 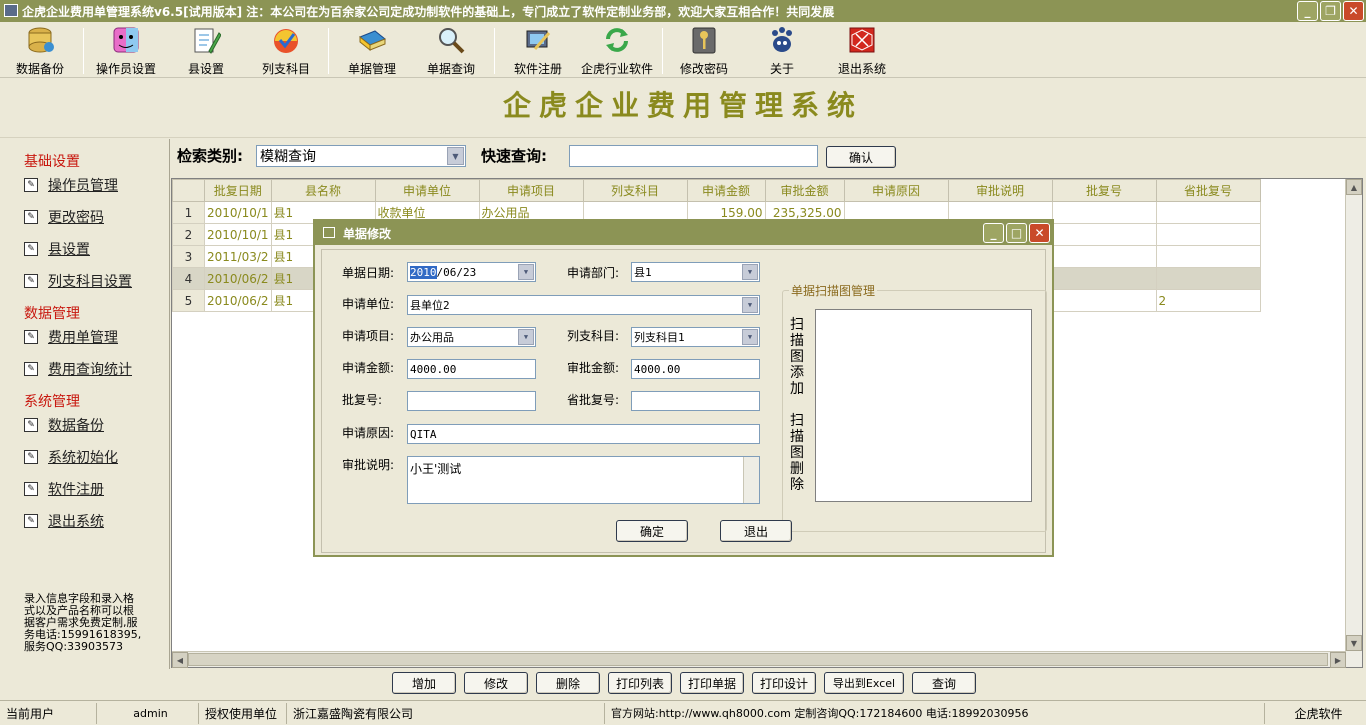 I want to click on column-header: 申请金额, so click(x=726, y=190).